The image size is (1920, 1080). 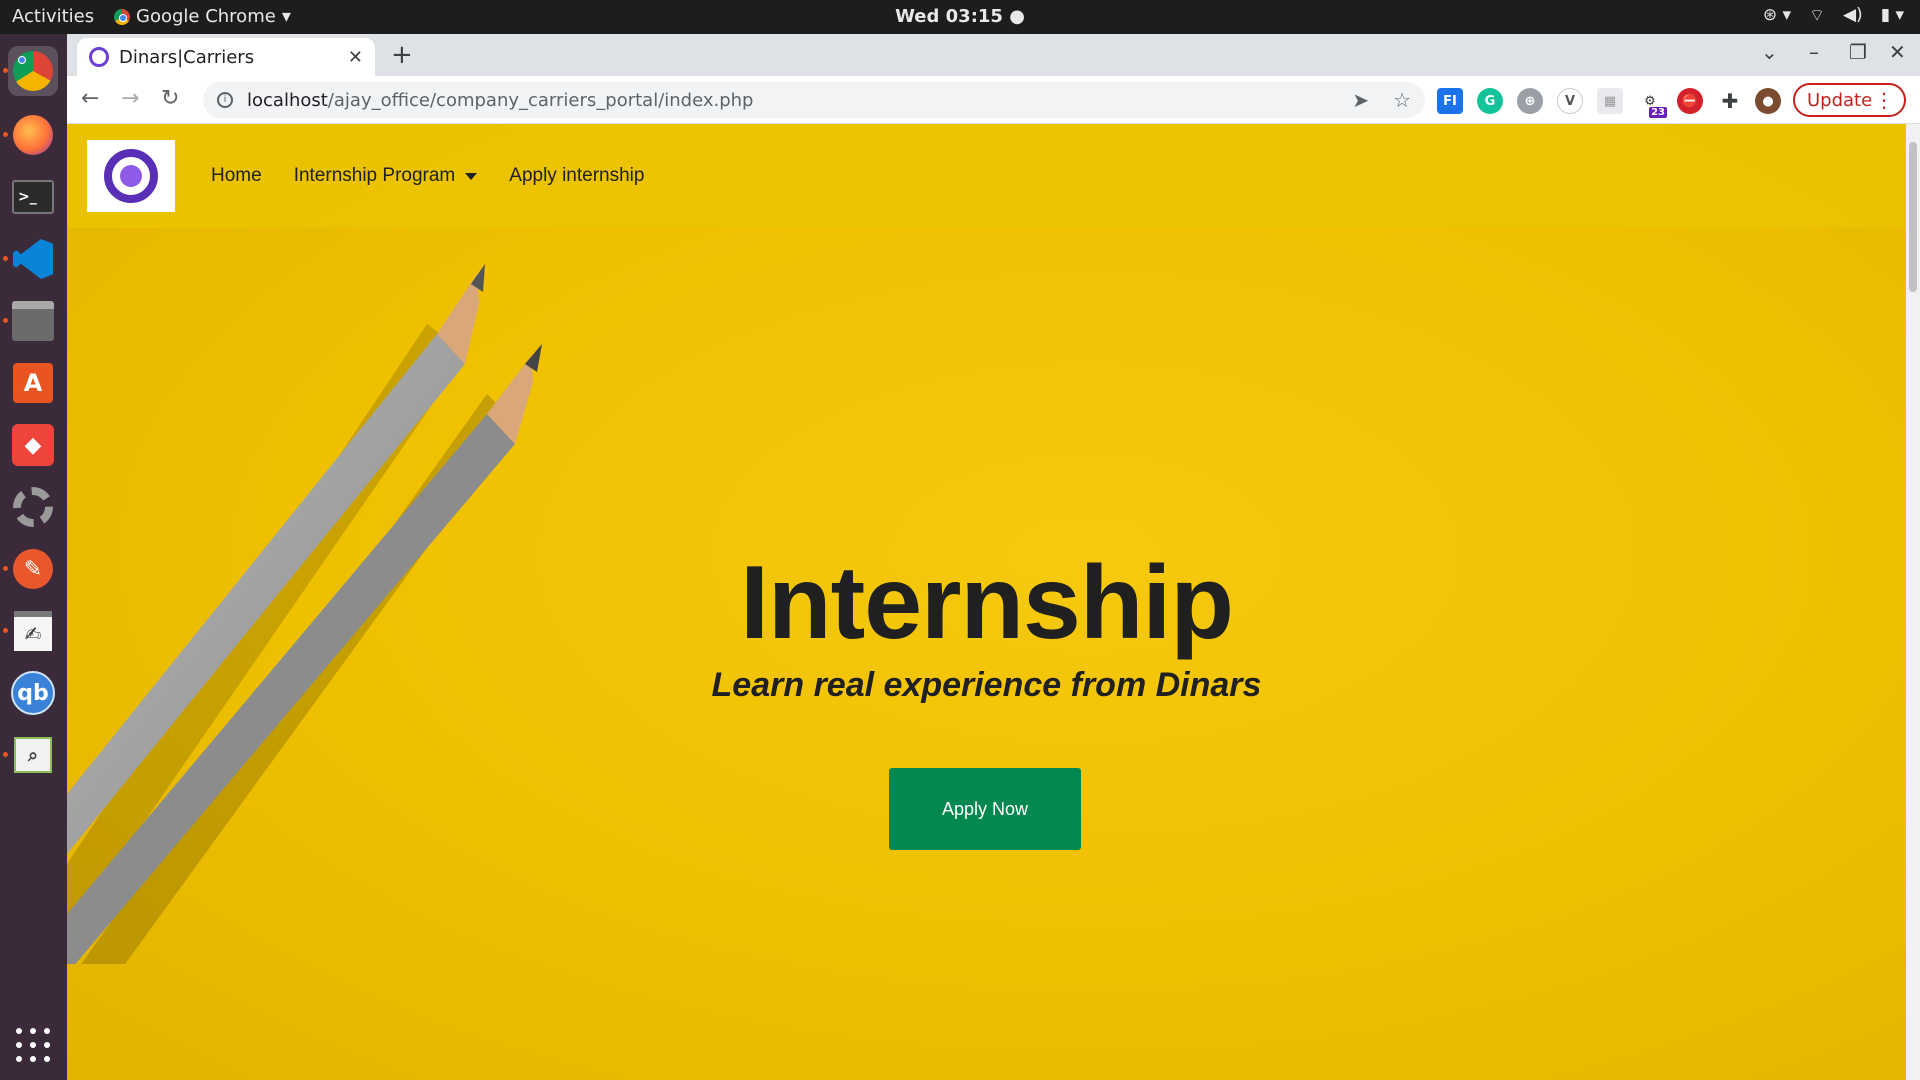 I want to click on dock-vscode, so click(x=33, y=259).